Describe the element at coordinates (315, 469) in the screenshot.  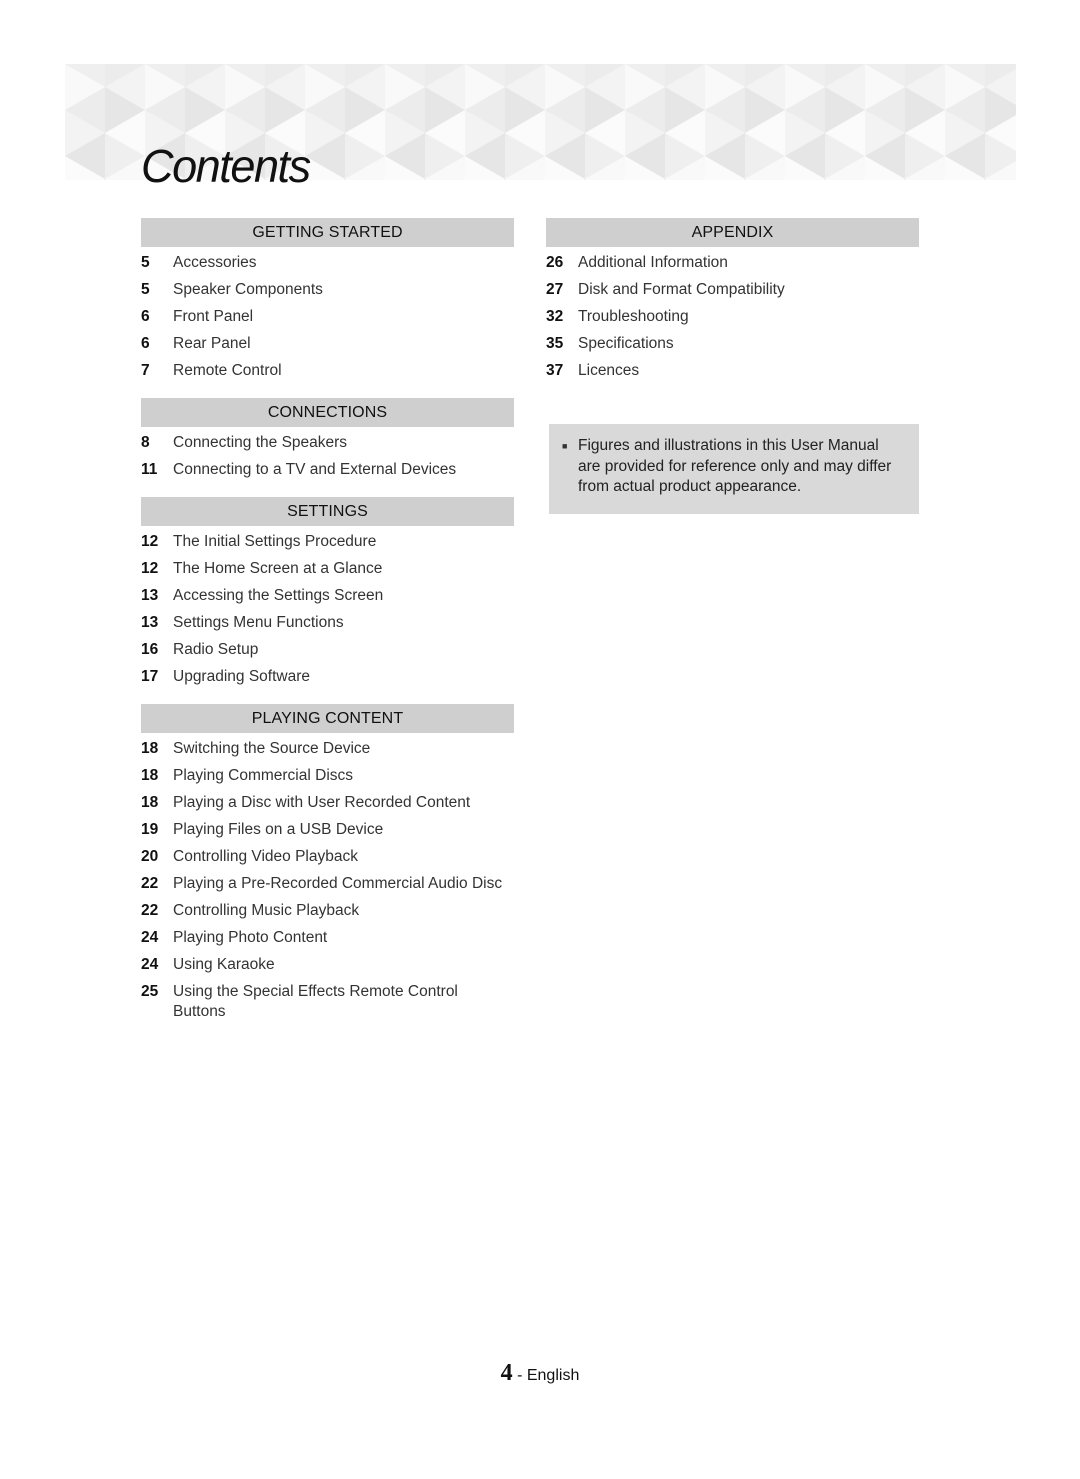
I see `toc-entry-title: Connecting to a TV and External Devices` at that location.